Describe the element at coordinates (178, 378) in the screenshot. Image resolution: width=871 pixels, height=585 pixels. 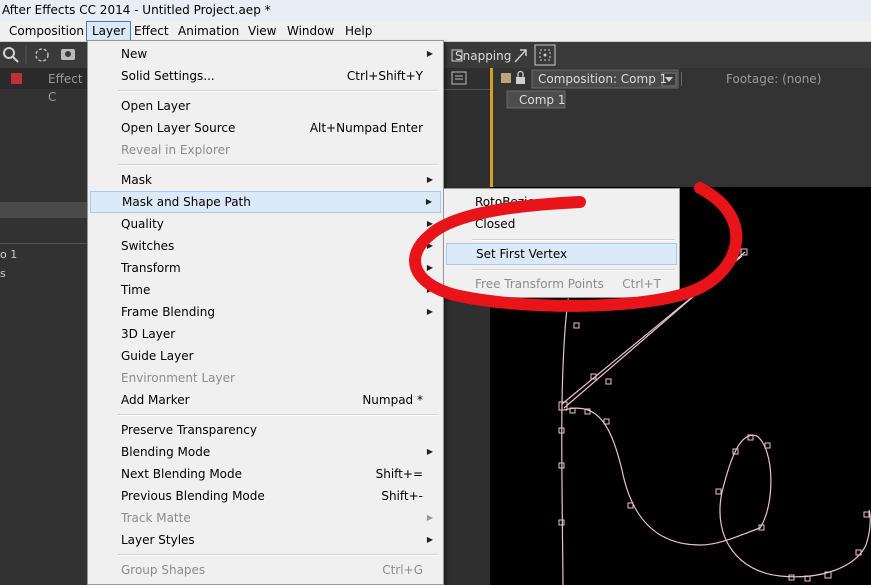
I see `menu-item-label: Environment Layer` at that location.